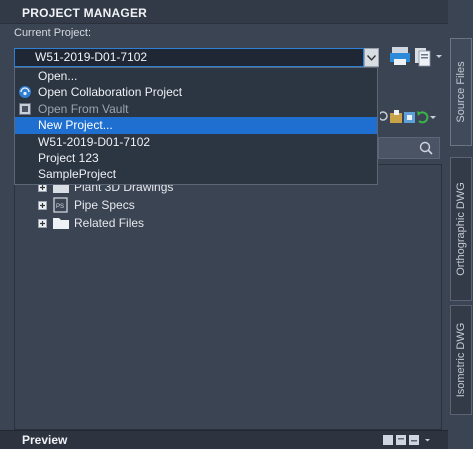  I want to click on preview-details-icon, so click(401, 440).